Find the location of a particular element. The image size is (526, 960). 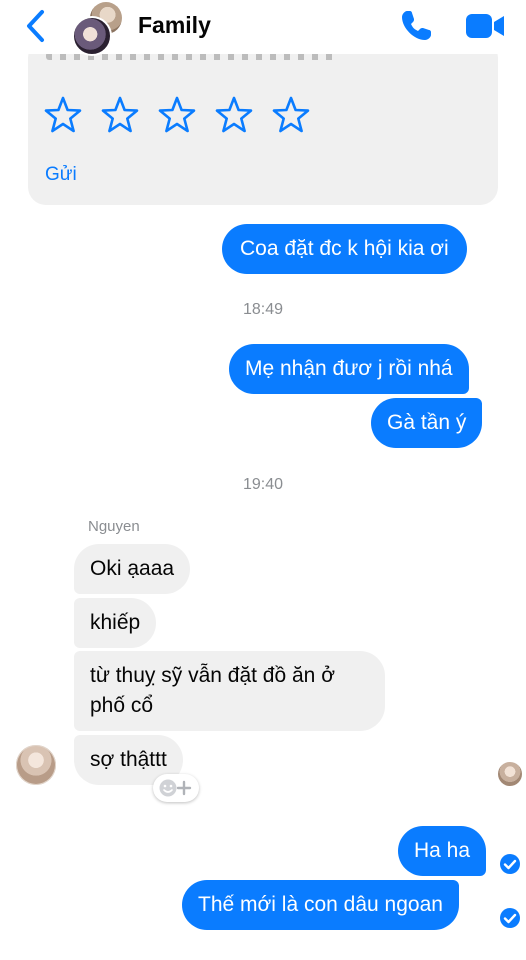

sender-avatar is located at coordinates (36, 765).